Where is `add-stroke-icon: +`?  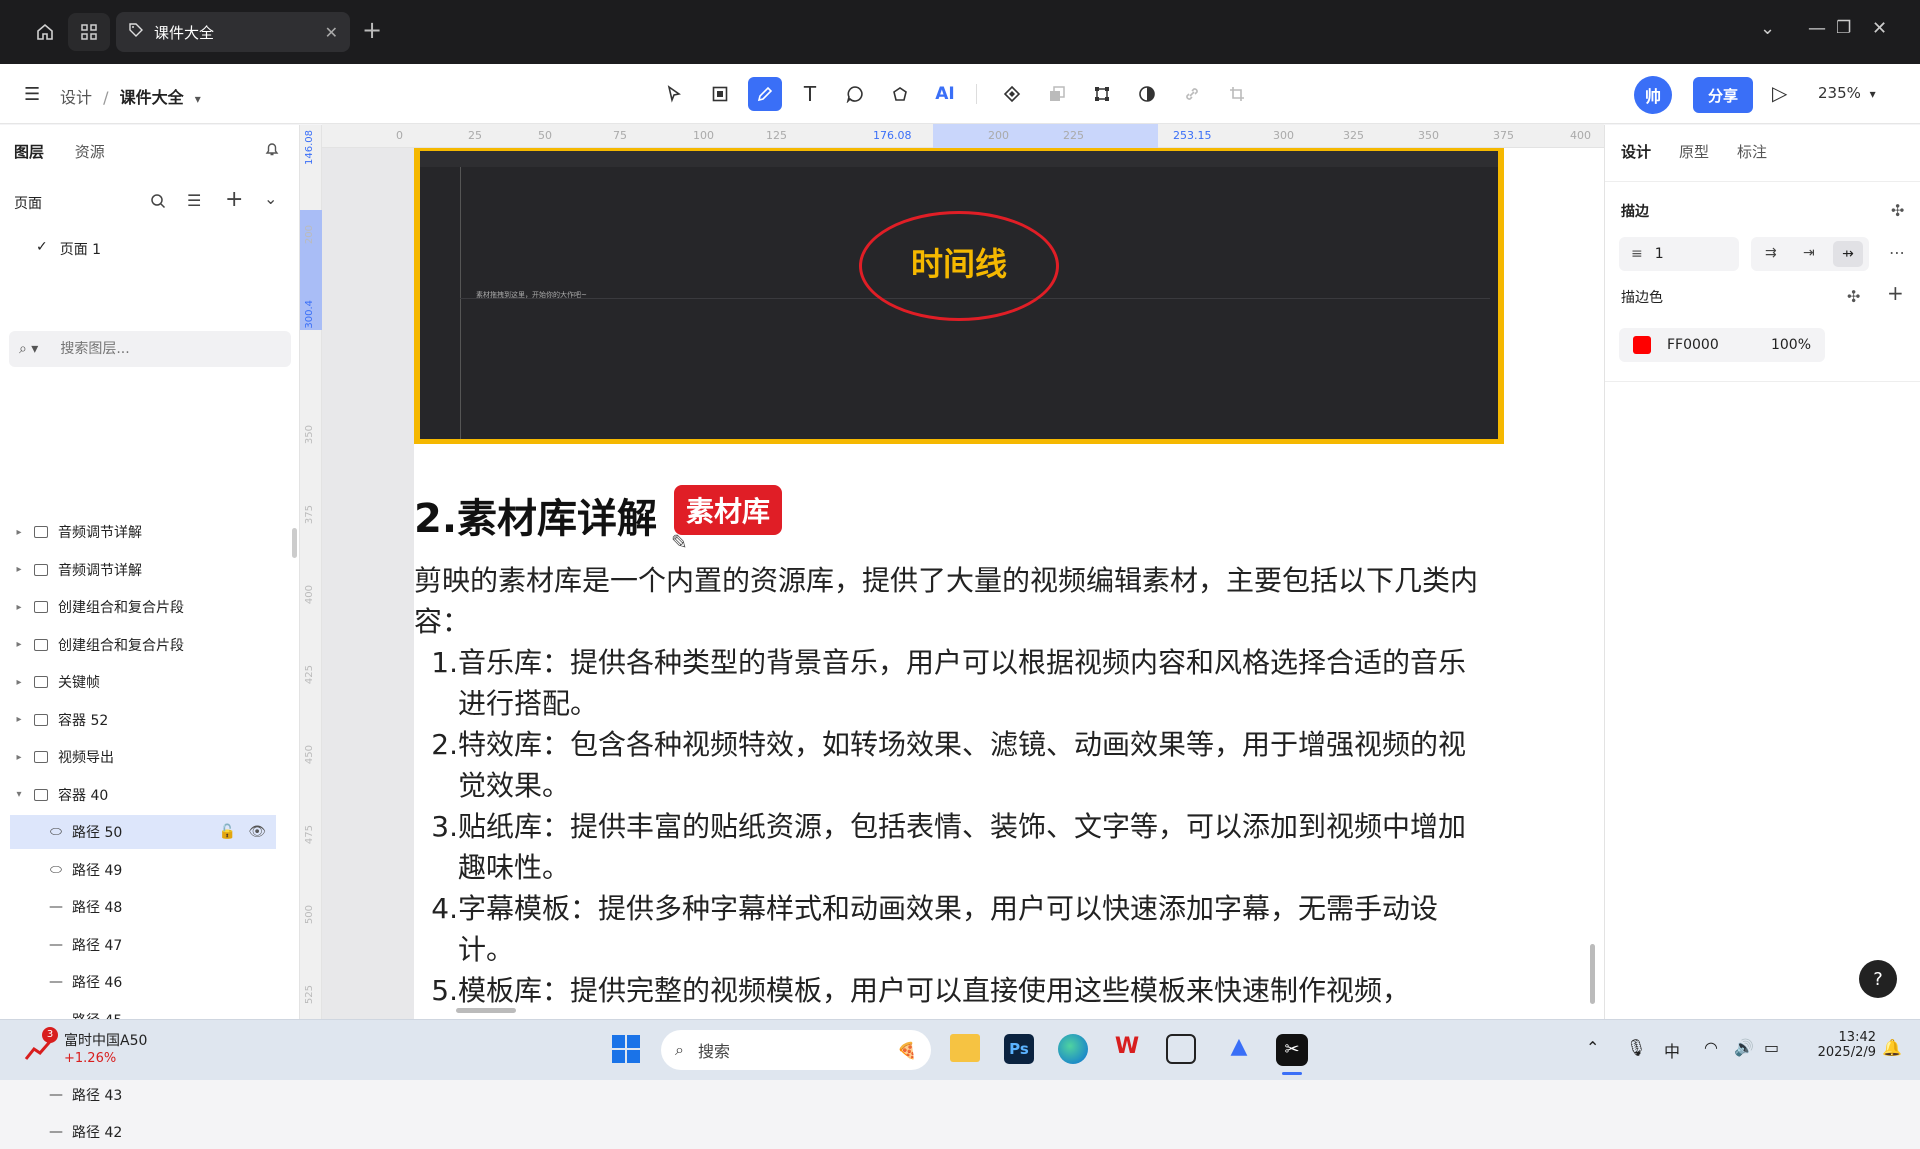
add-stroke-icon: + is located at coordinates (1895, 293).